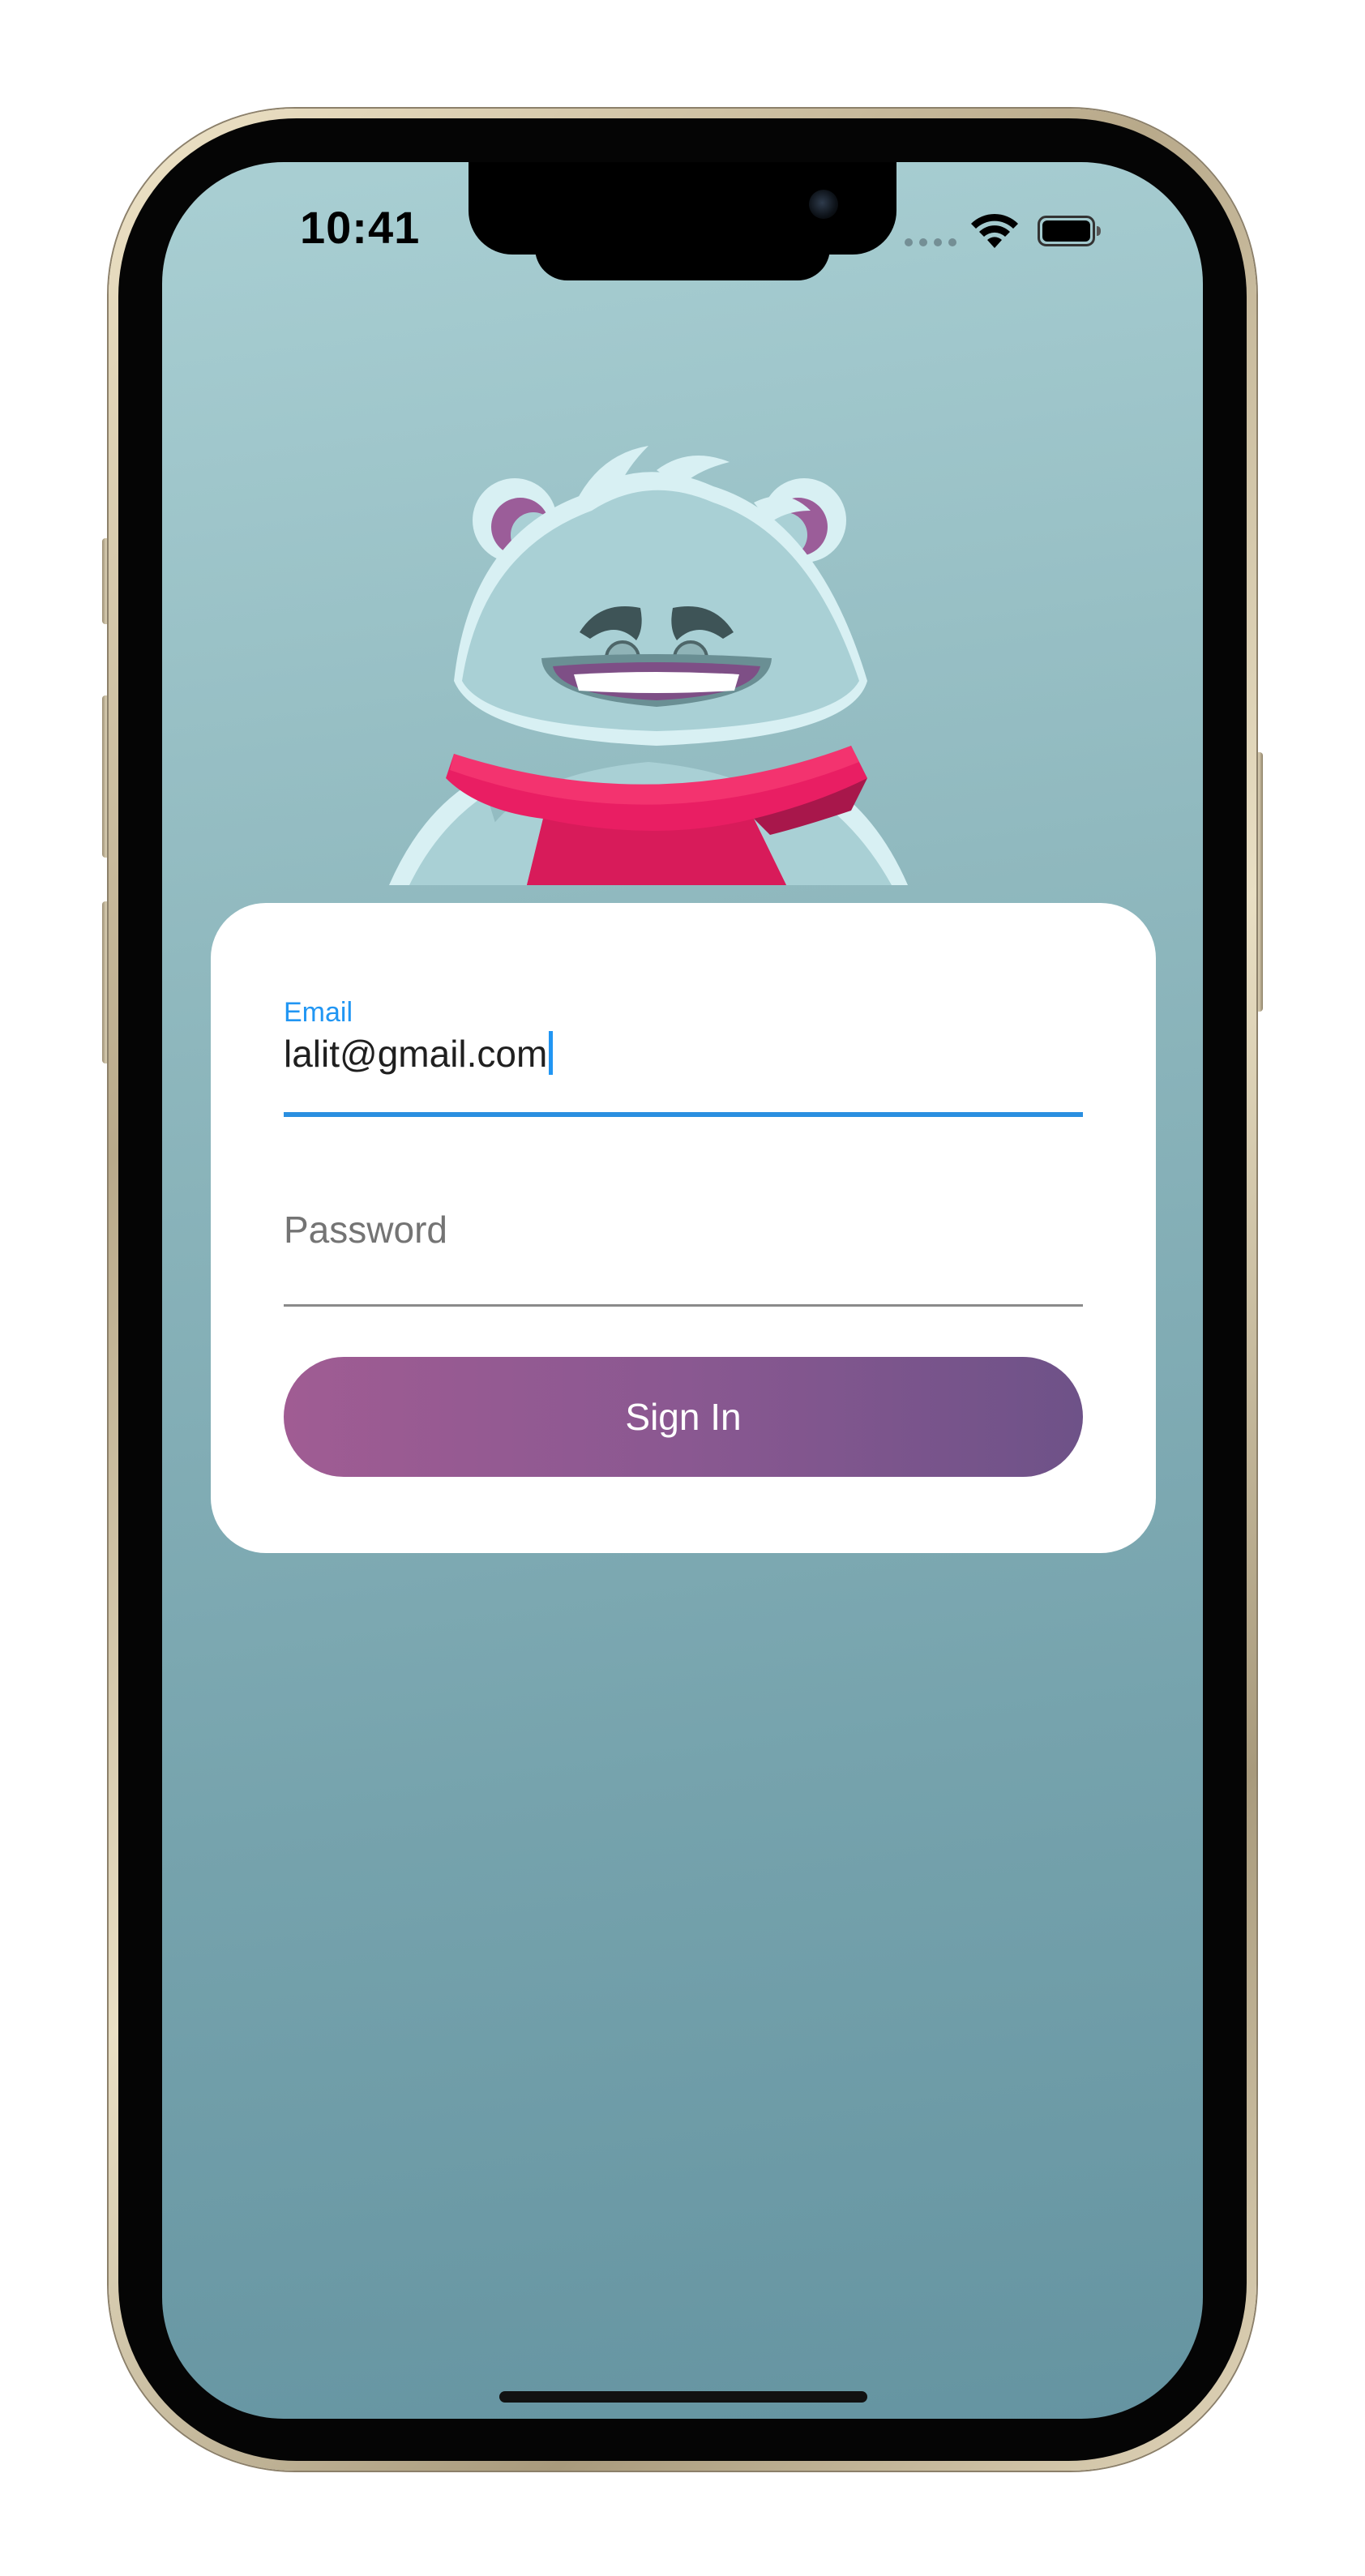 The height and width of the screenshot is (2576, 1365). Describe the element at coordinates (995, 230) in the screenshot. I see `wifi-icon` at that location.